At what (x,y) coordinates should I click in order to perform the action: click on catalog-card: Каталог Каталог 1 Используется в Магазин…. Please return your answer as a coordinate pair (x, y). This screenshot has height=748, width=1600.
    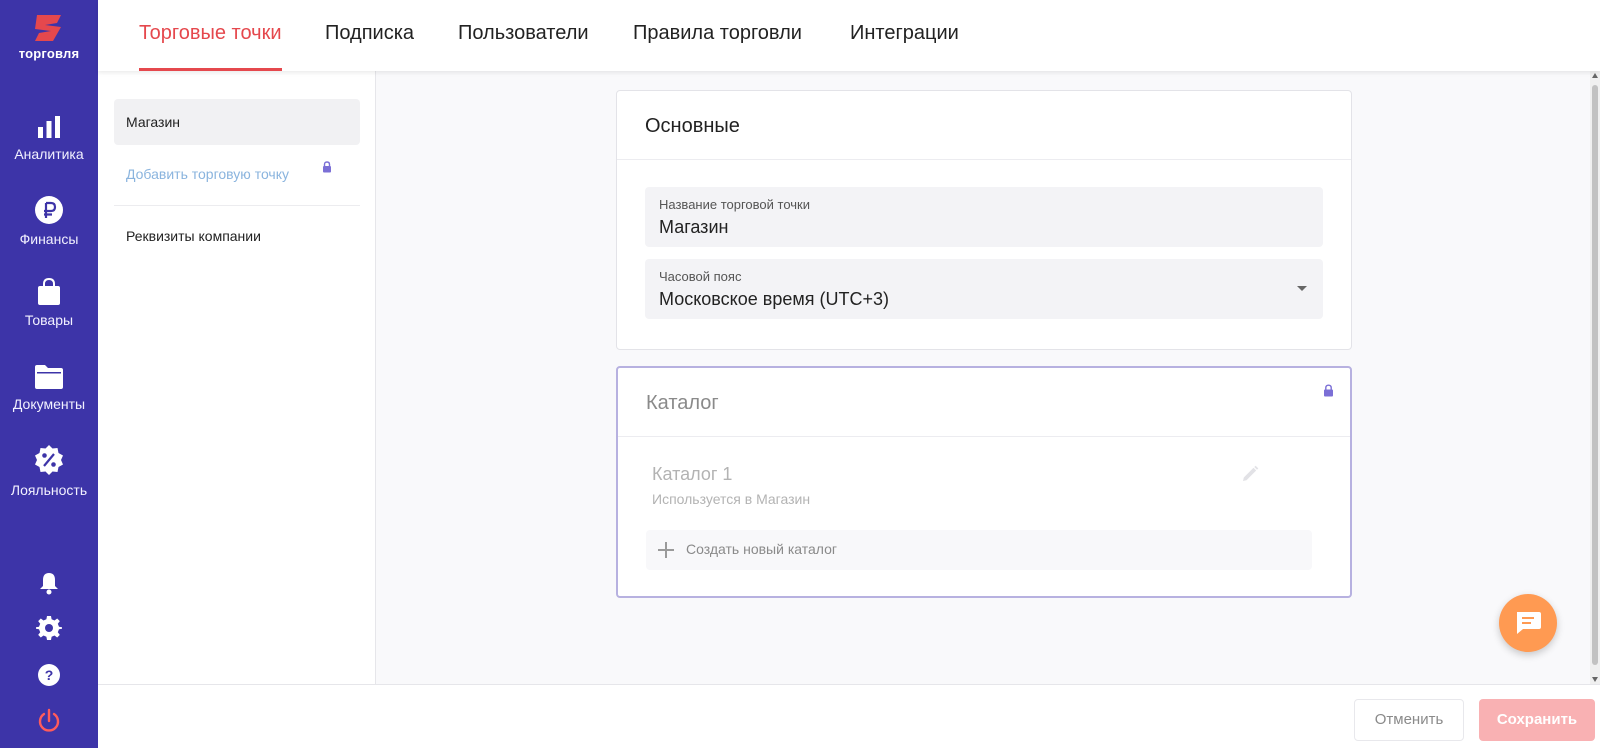
    Looking at the image, I should click on (984, 482).